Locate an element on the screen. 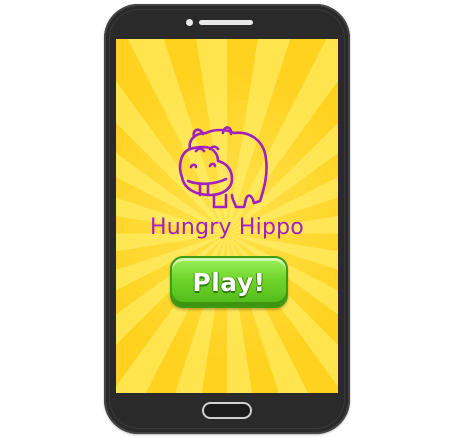 The height and width of the screenshot is (438, 454). app-title: Hungry Hippo is located at coordinates (227, 227).